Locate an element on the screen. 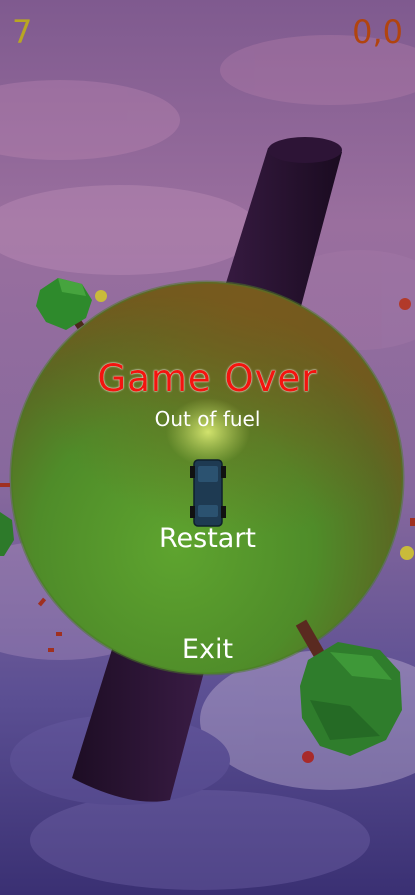 This screenshot has height=895, width=415. game-over-reason: Out of fuel is located at coordinates (207, 419).